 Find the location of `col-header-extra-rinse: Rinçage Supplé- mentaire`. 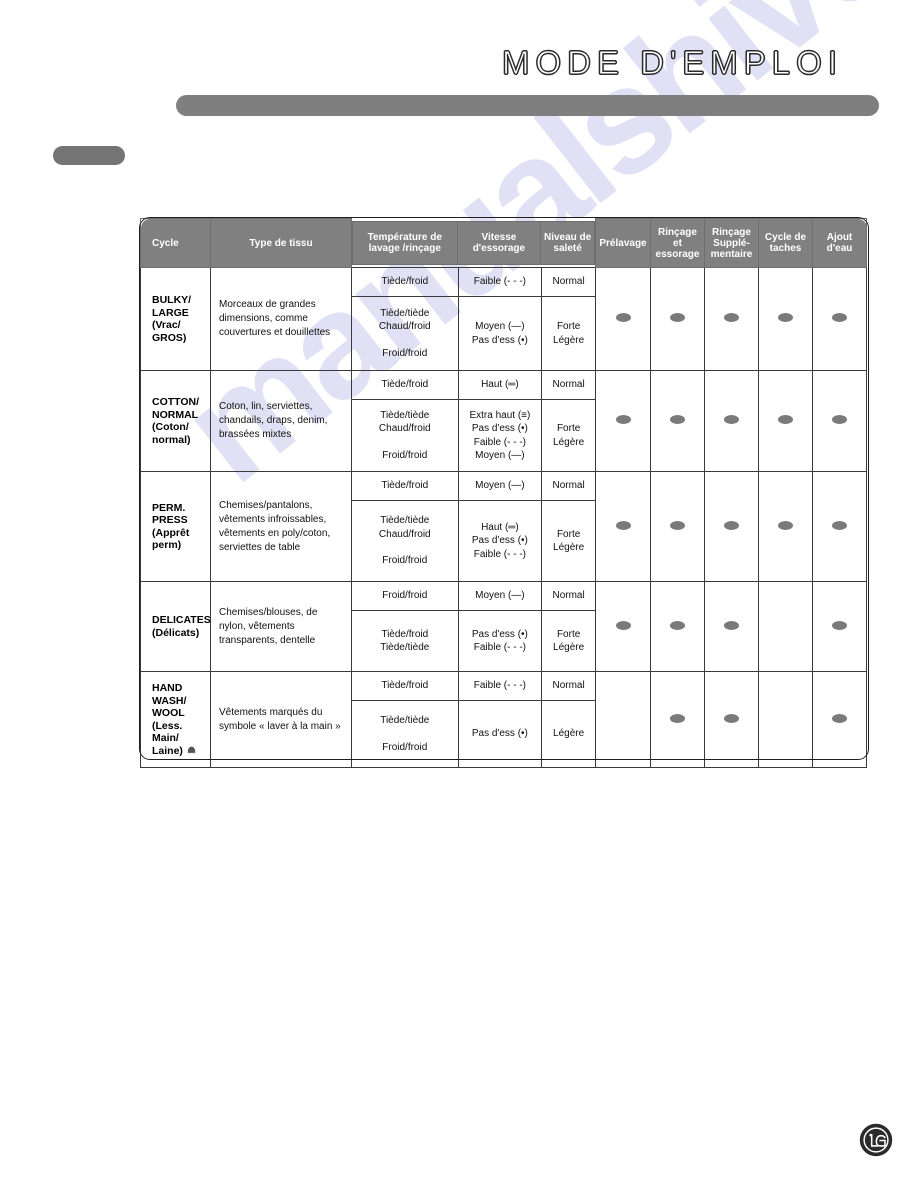

col-header-extra-rinse: Rinçage Supplé- mentaire is located at coordinates (731, 243).